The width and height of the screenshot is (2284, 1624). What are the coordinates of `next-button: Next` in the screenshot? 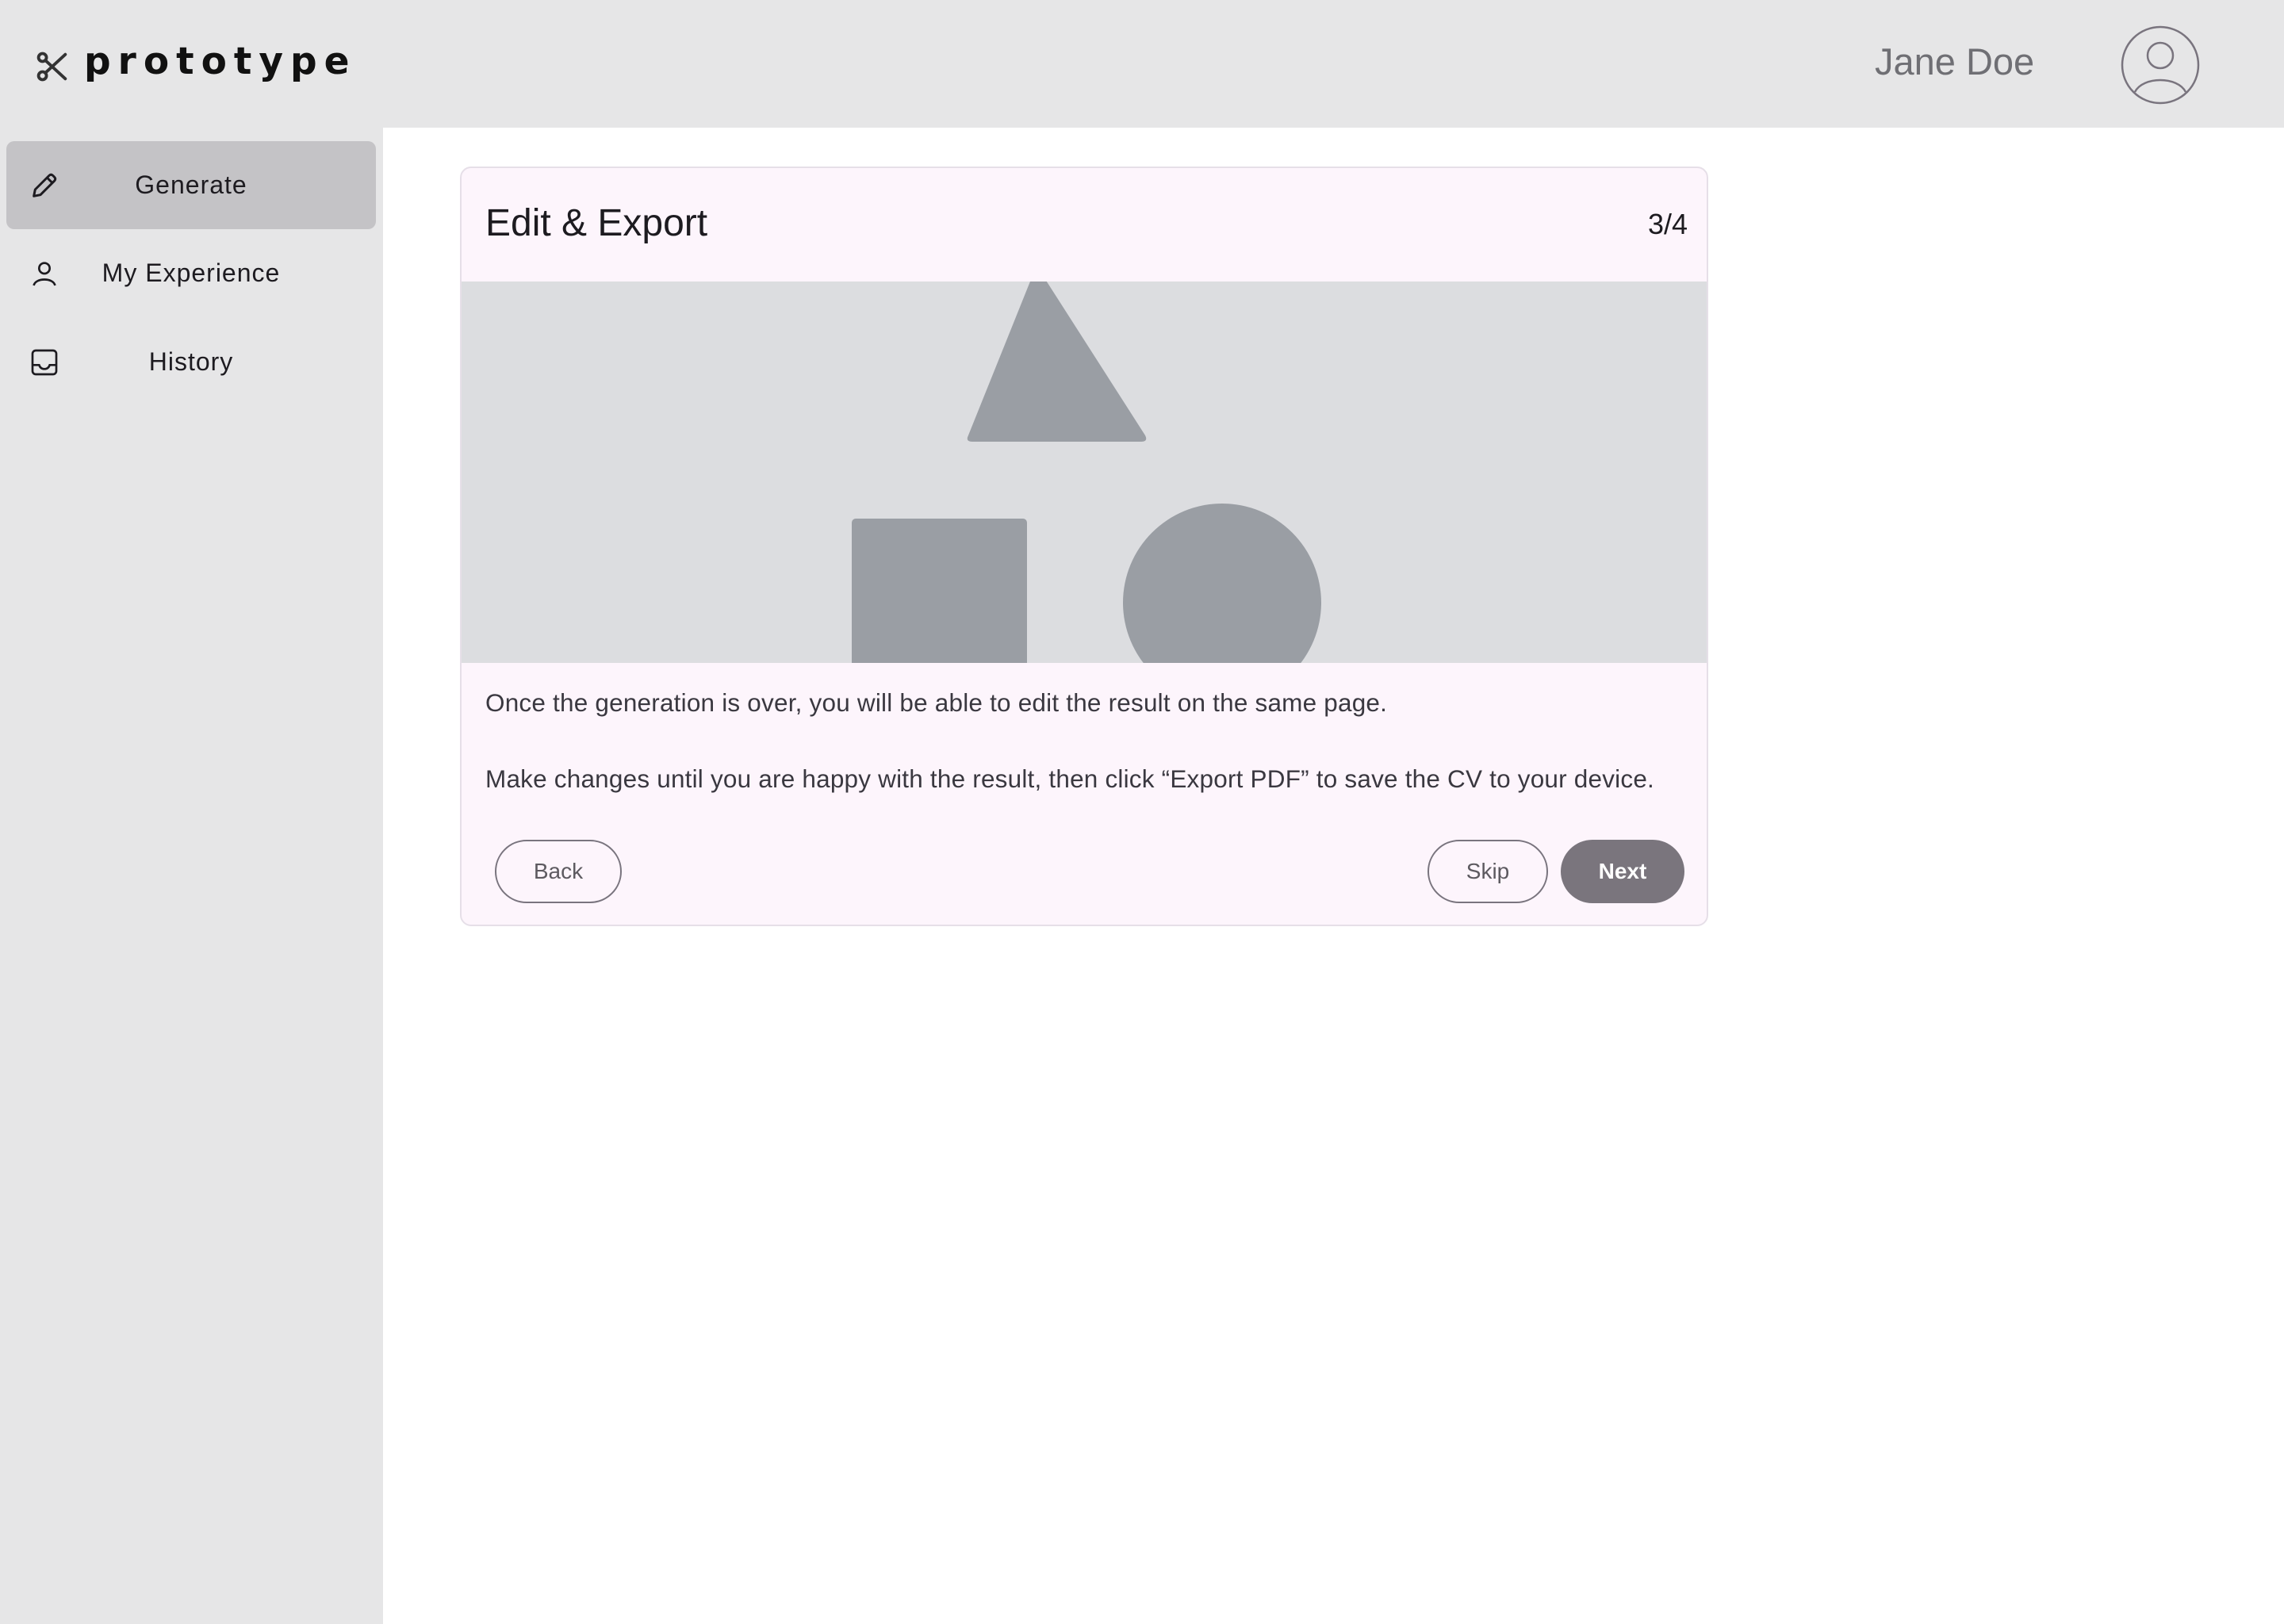 It's located at (1622, 871).